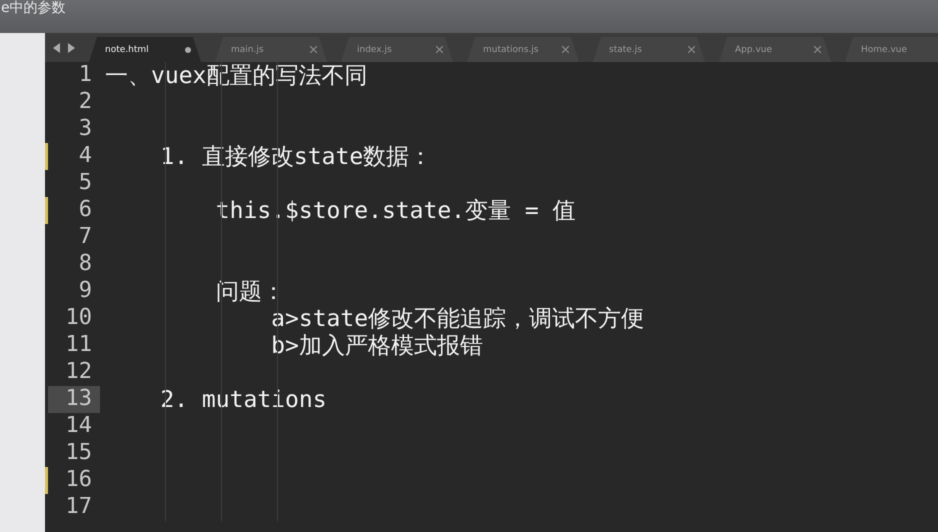 The width and height of the screenshot is (938, 532). What do you see at coordinates (85, 75) in the screenshot?
I see `line-number: 1` at bounding box center [85, 75].